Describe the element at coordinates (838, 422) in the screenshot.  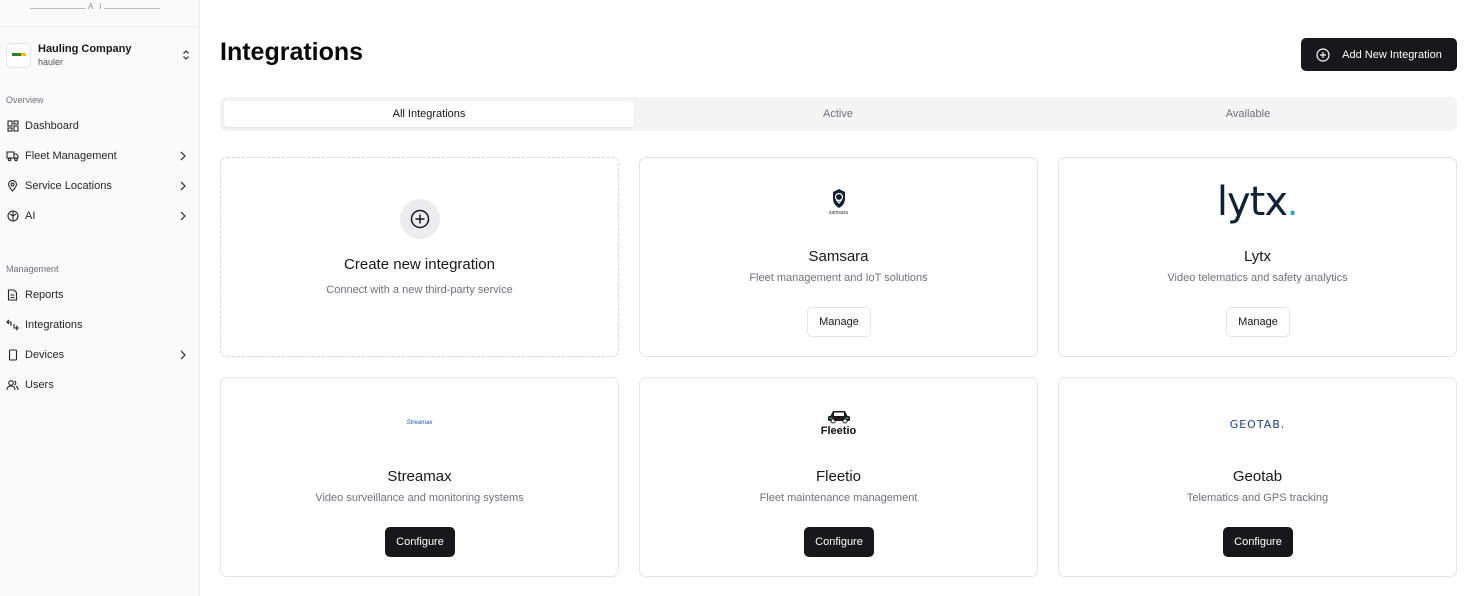
I see `fleetio-logo: Fleetio` at that location.